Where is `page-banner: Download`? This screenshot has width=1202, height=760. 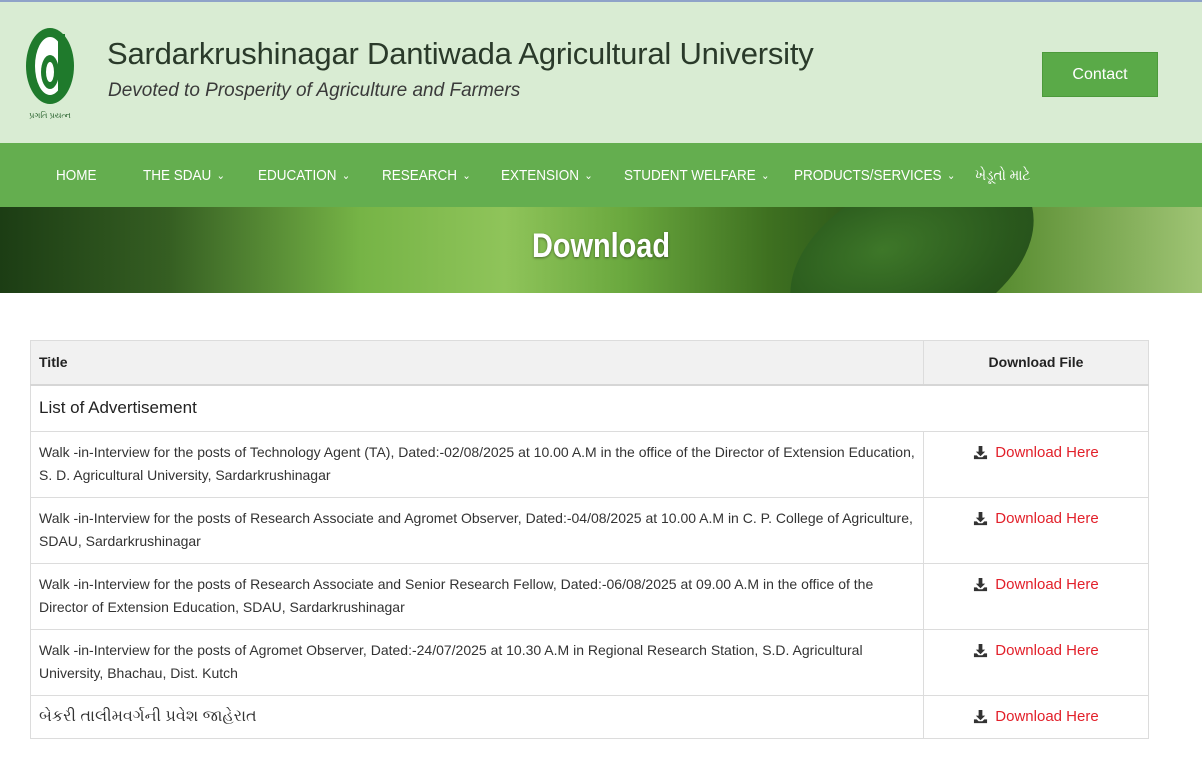 page-banner: Download is located at coordinates (601, 250).